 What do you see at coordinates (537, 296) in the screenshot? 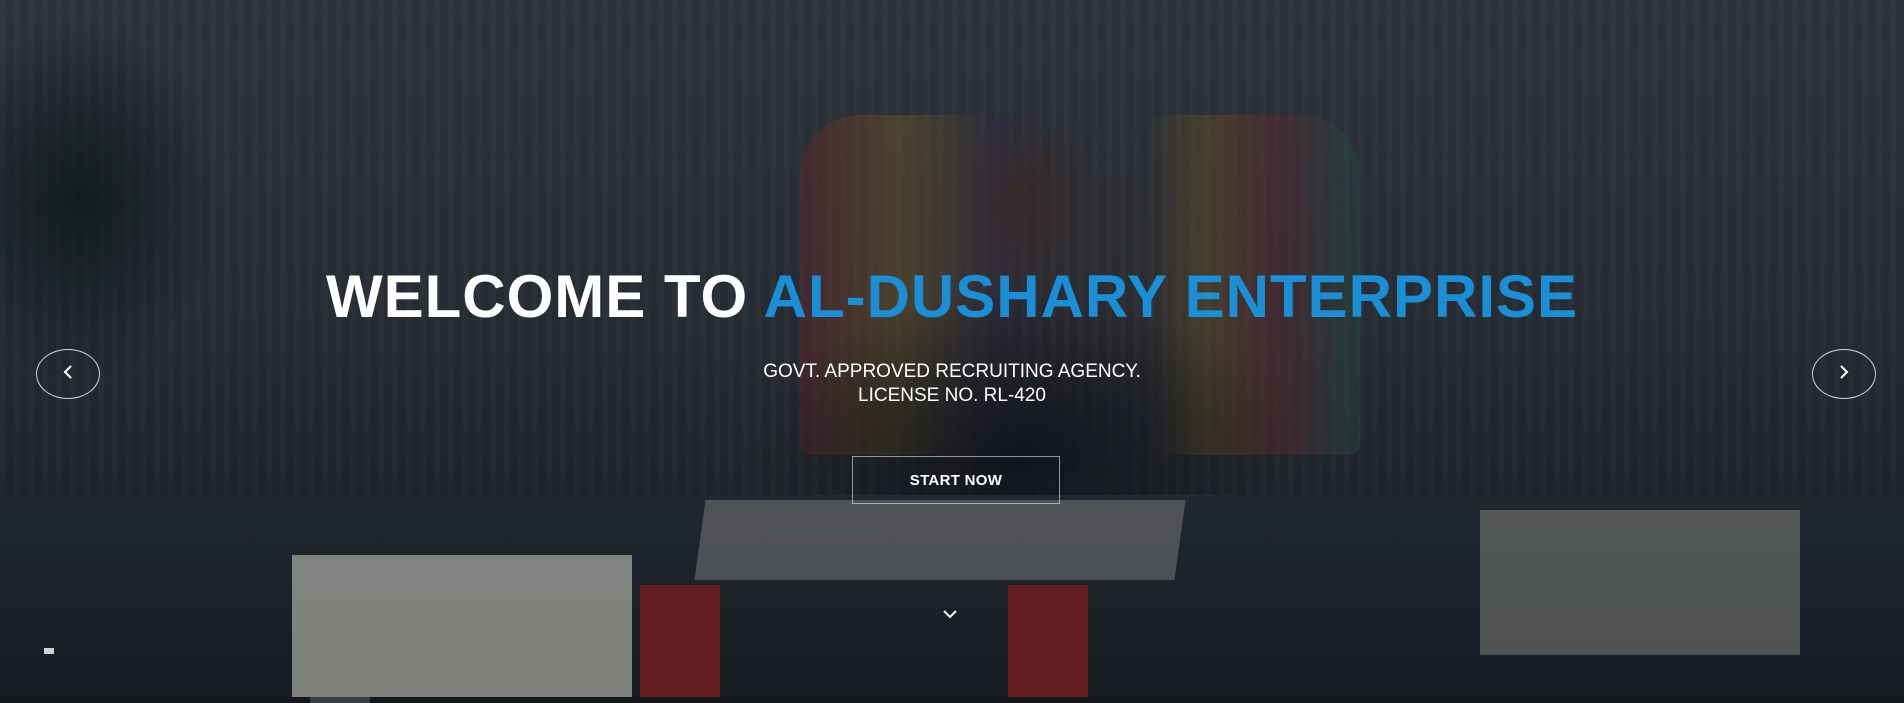
I see `headline-welcome: WELCOME TO` at bounding box center [537, 296].